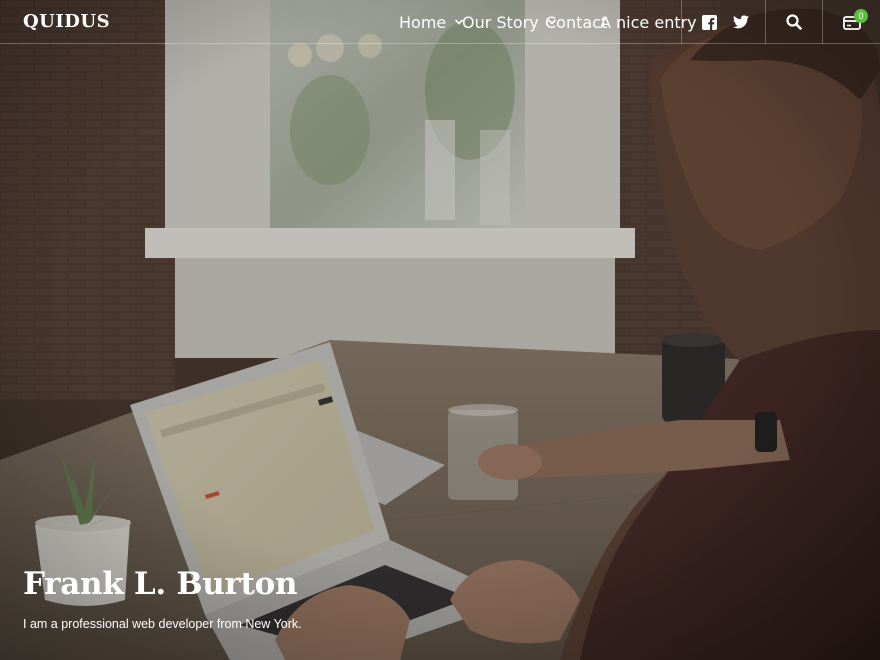 The height and width of the screenshot is (660, 880). I want to click on twitter-icon, so click(741, 22).